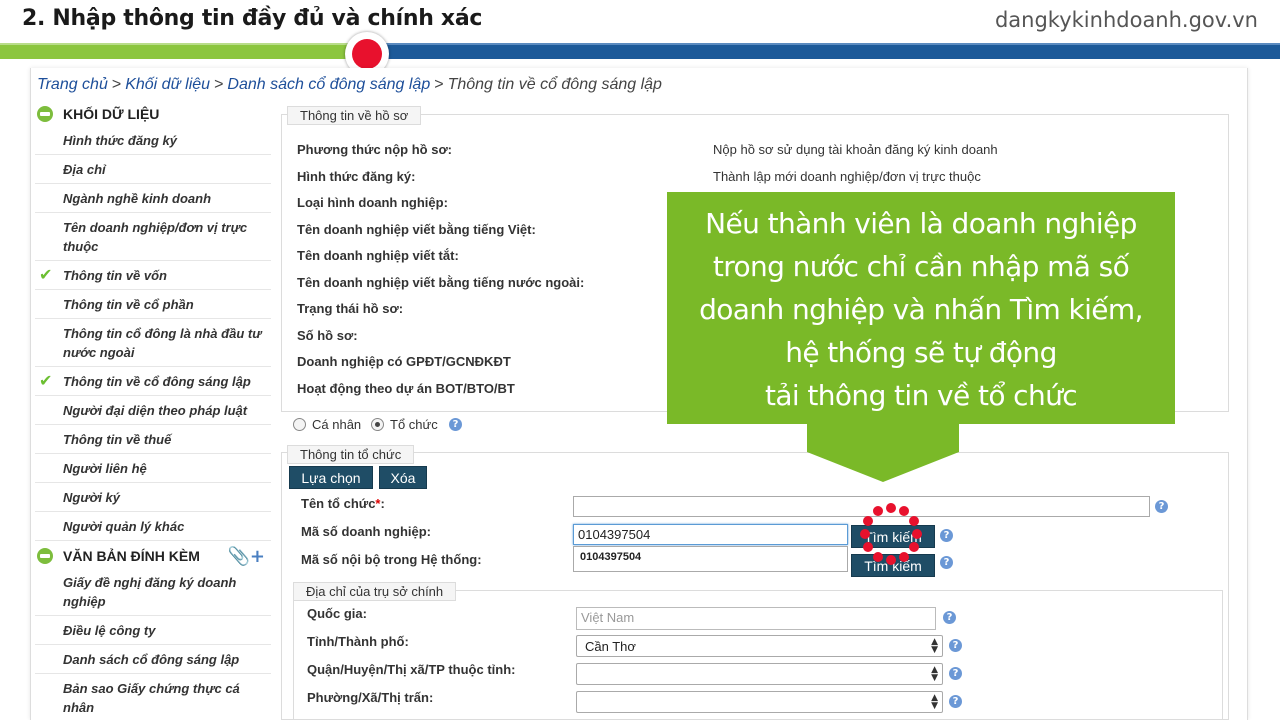 The width and height of the screenshot is (1280, 720). Describe the element at coordinates (328, 84) in the screenshot. I see `breadcrumb-shareholders-link: Danh sách cổ đông sáng lập` at that location.